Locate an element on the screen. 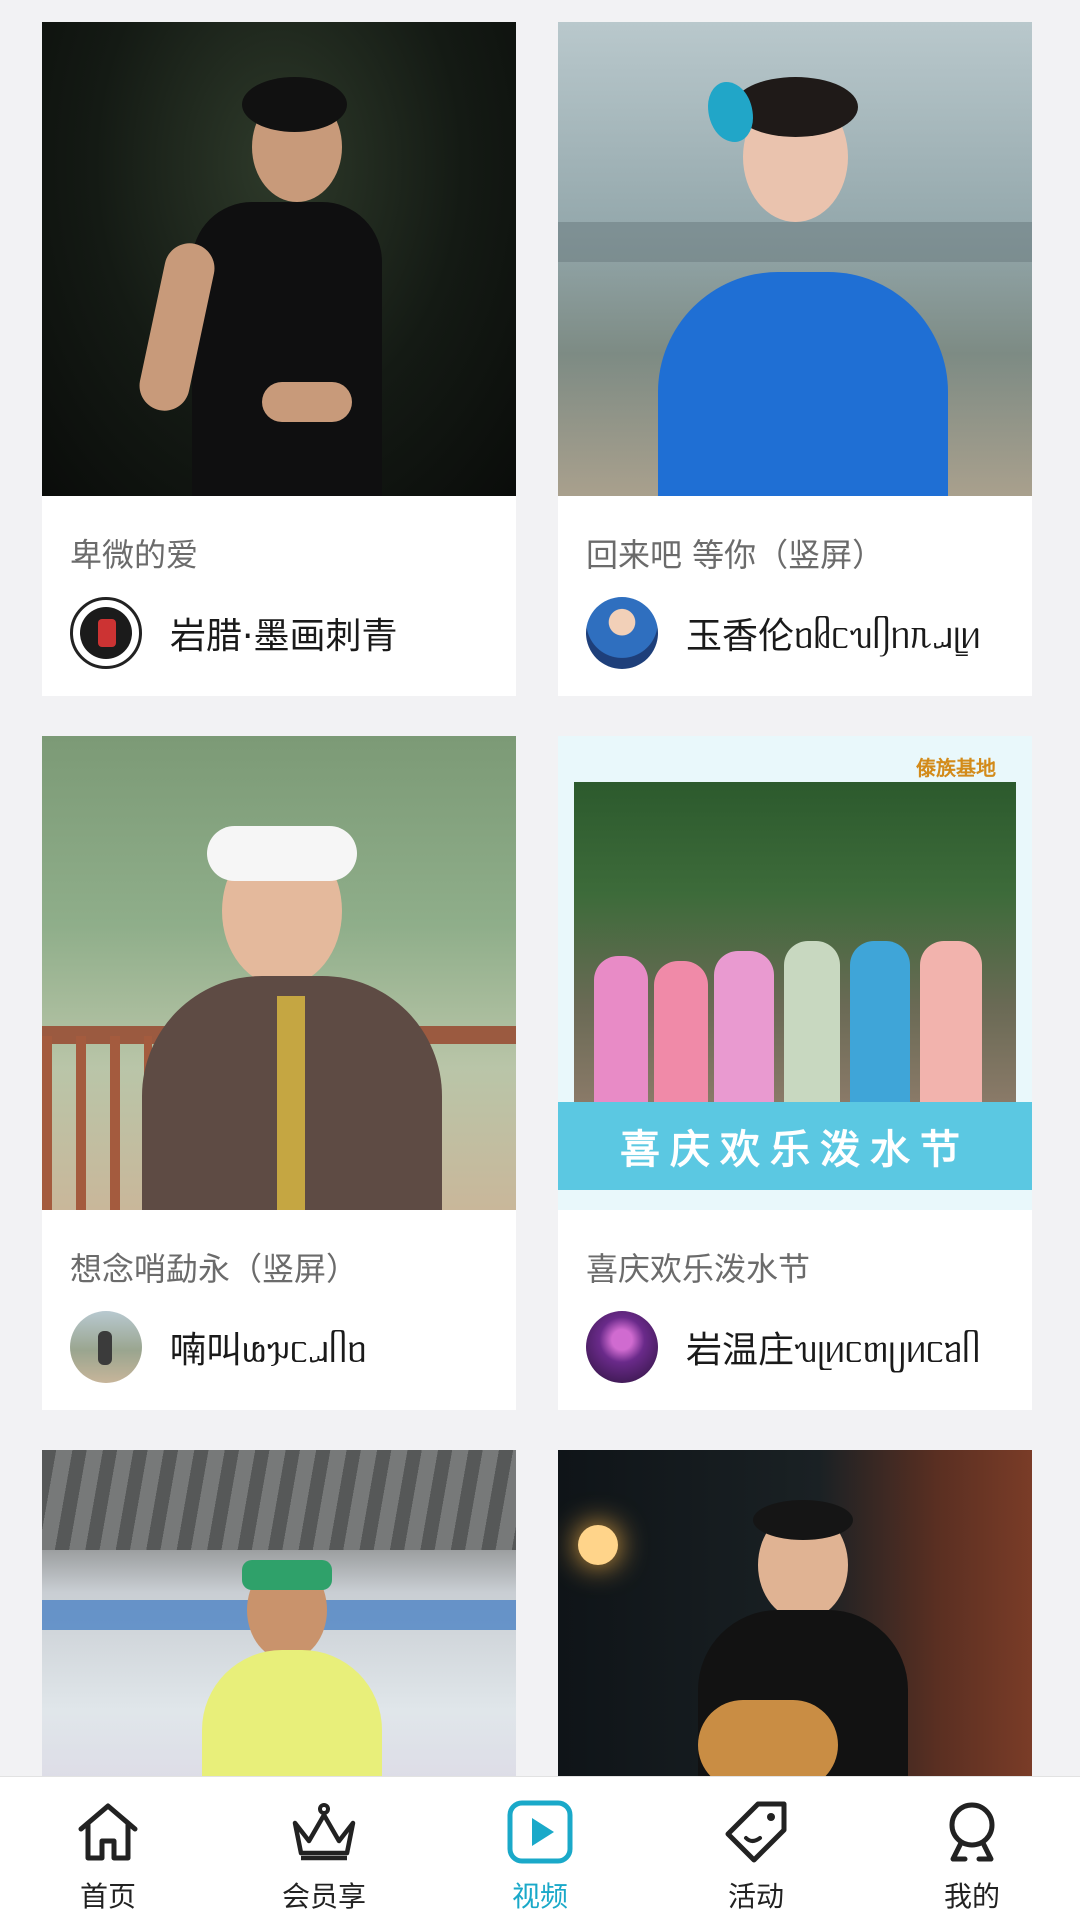 The height and width of the screenshot is (1921, 1080). tab-video: 视频 is located at coordinates (540, 1849).